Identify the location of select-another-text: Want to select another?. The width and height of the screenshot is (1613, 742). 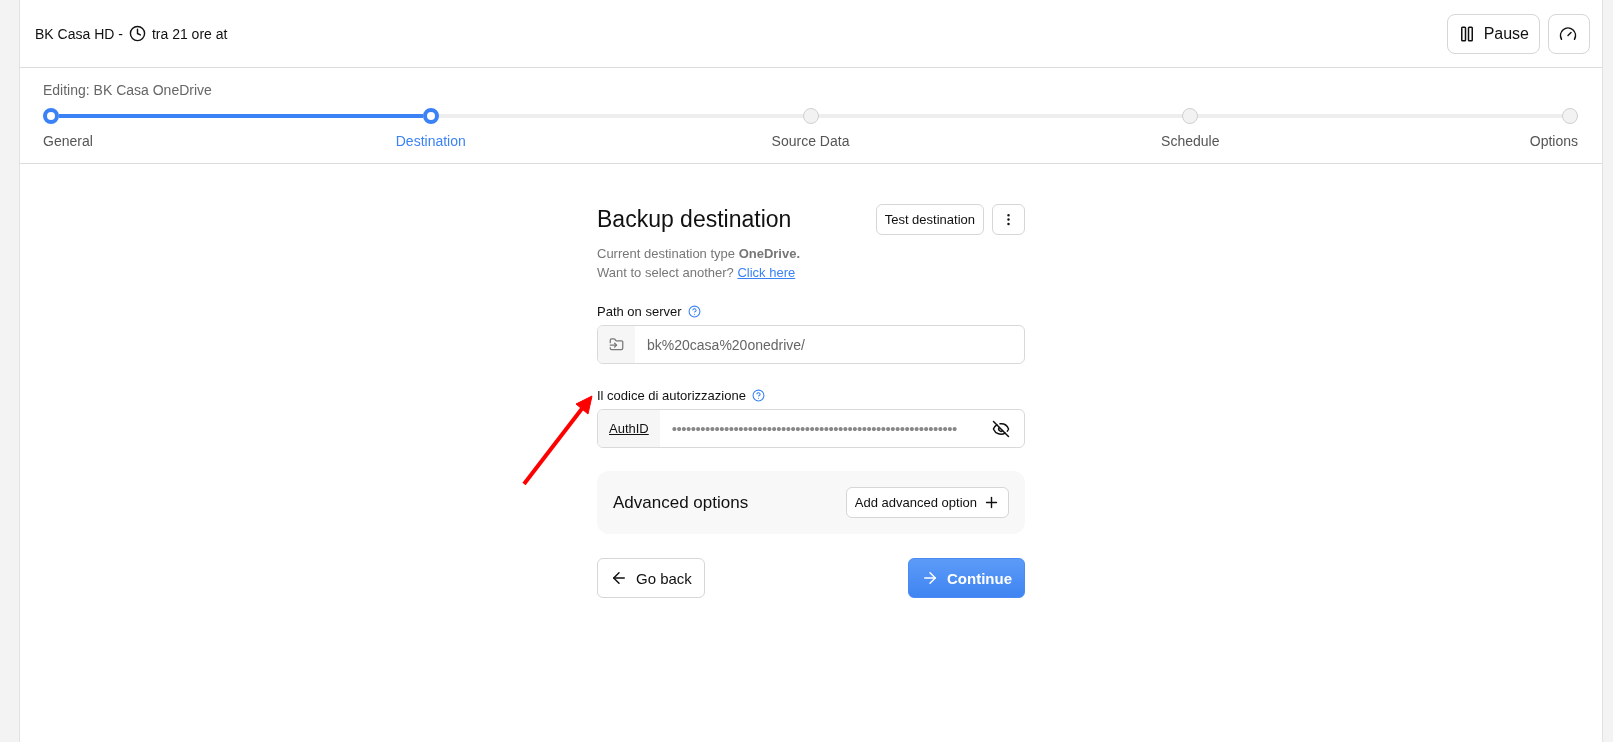
(665, 272).